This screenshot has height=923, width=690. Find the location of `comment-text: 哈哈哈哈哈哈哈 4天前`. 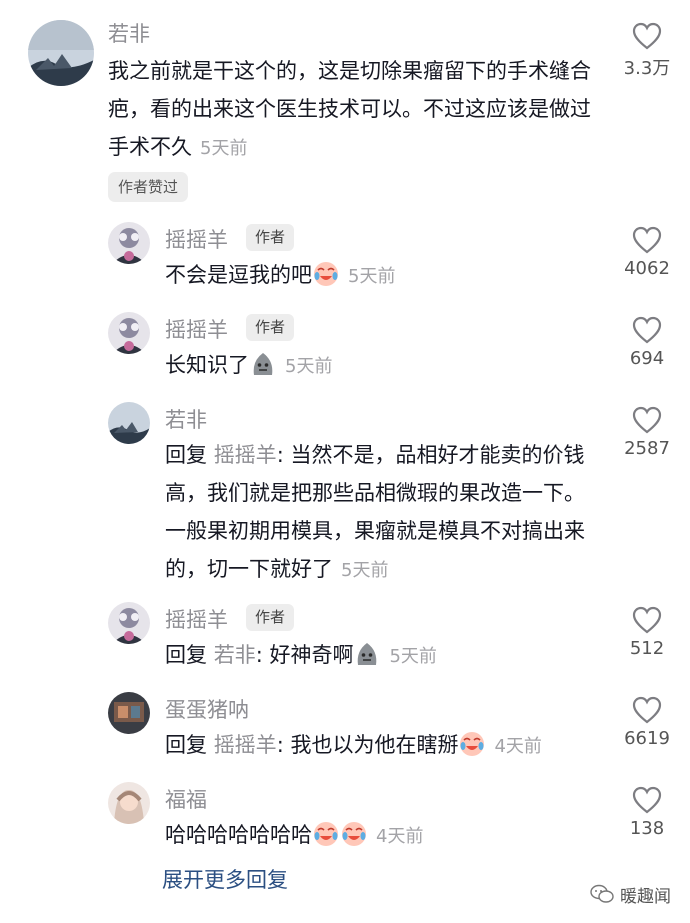

comment-text: 哈哈哈哈哈哈哈 4天前 is located at coordinates (380, 836).